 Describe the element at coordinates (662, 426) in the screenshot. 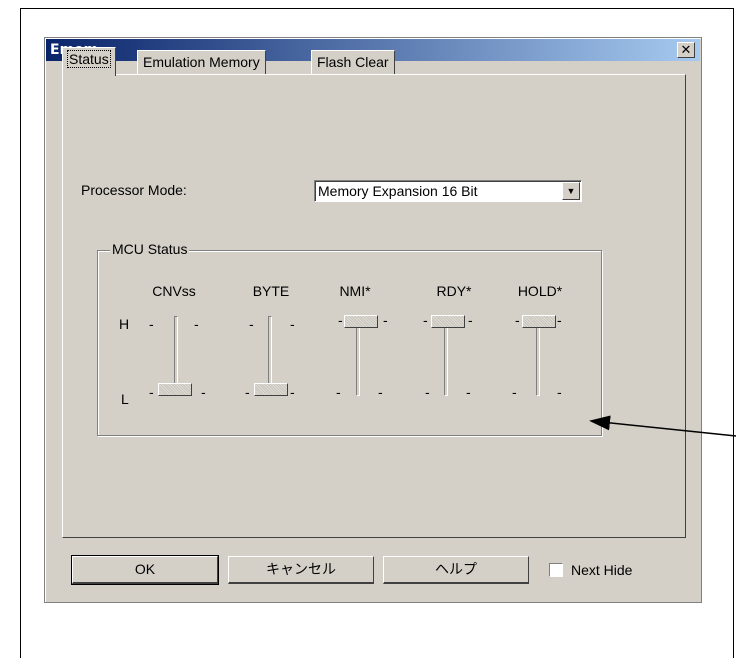

I see `annotation-arrow` at that location.